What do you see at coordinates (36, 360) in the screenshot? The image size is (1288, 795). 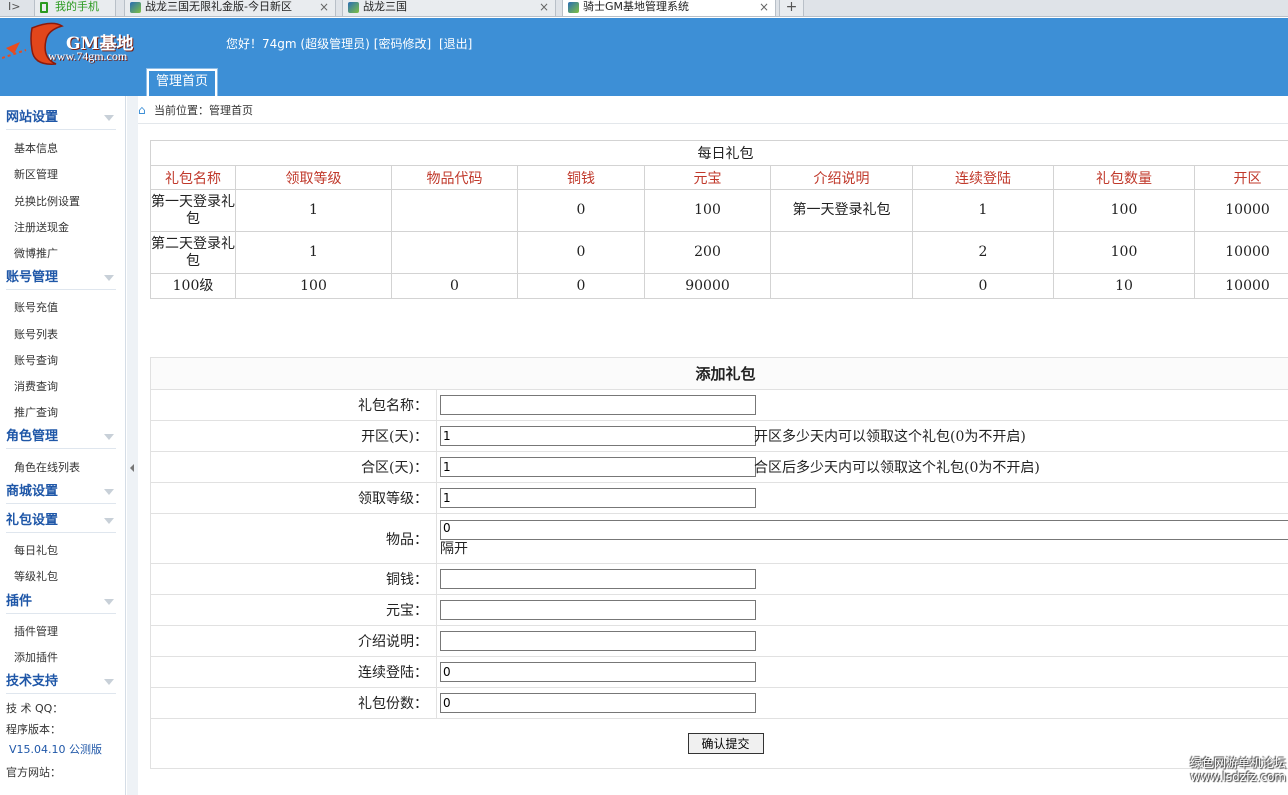 I see `sidebar-item-account-search: 账号查询` at bounding box center [36, 360].